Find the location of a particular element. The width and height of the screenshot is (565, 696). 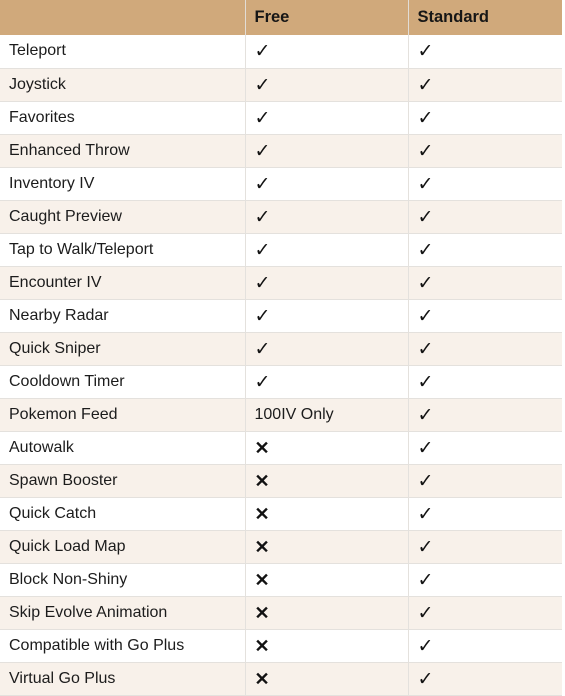

table-row: Encounter IV ✓ ✓ is located at coordinates (281, 283).